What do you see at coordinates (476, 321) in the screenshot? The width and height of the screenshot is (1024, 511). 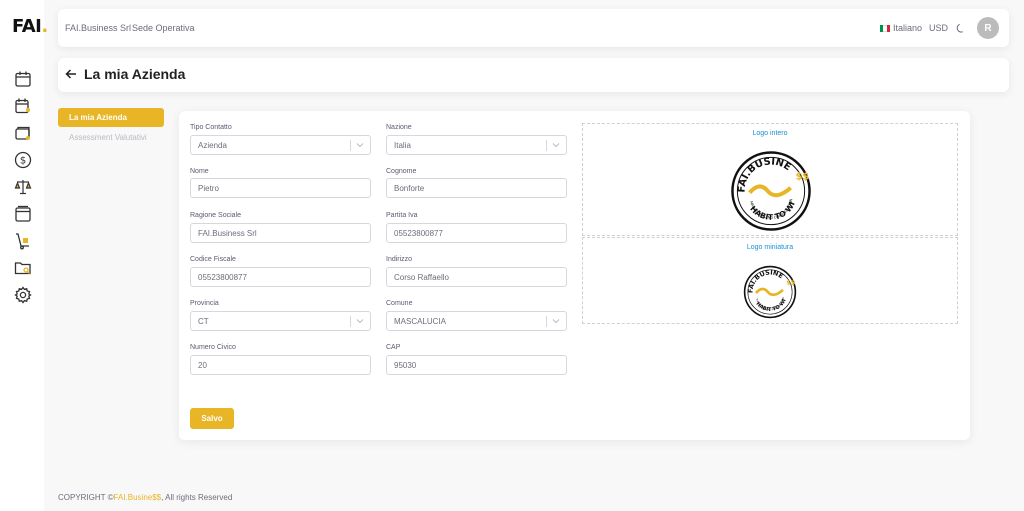 I see `comune-select: MASCALUCIA` at bounding box center [476, 321].